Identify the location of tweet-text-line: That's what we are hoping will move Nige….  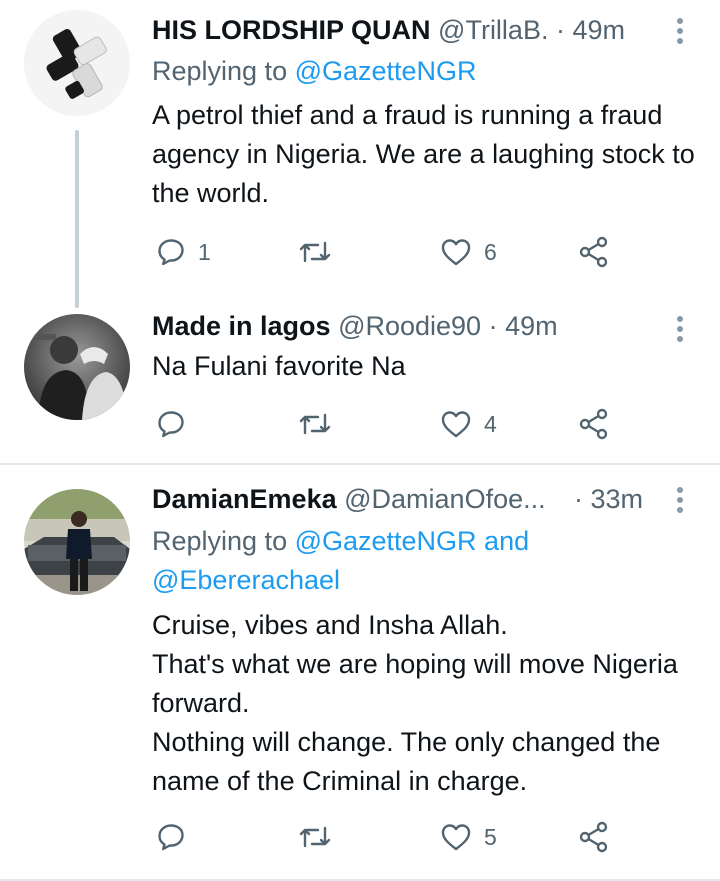
(415, 683).